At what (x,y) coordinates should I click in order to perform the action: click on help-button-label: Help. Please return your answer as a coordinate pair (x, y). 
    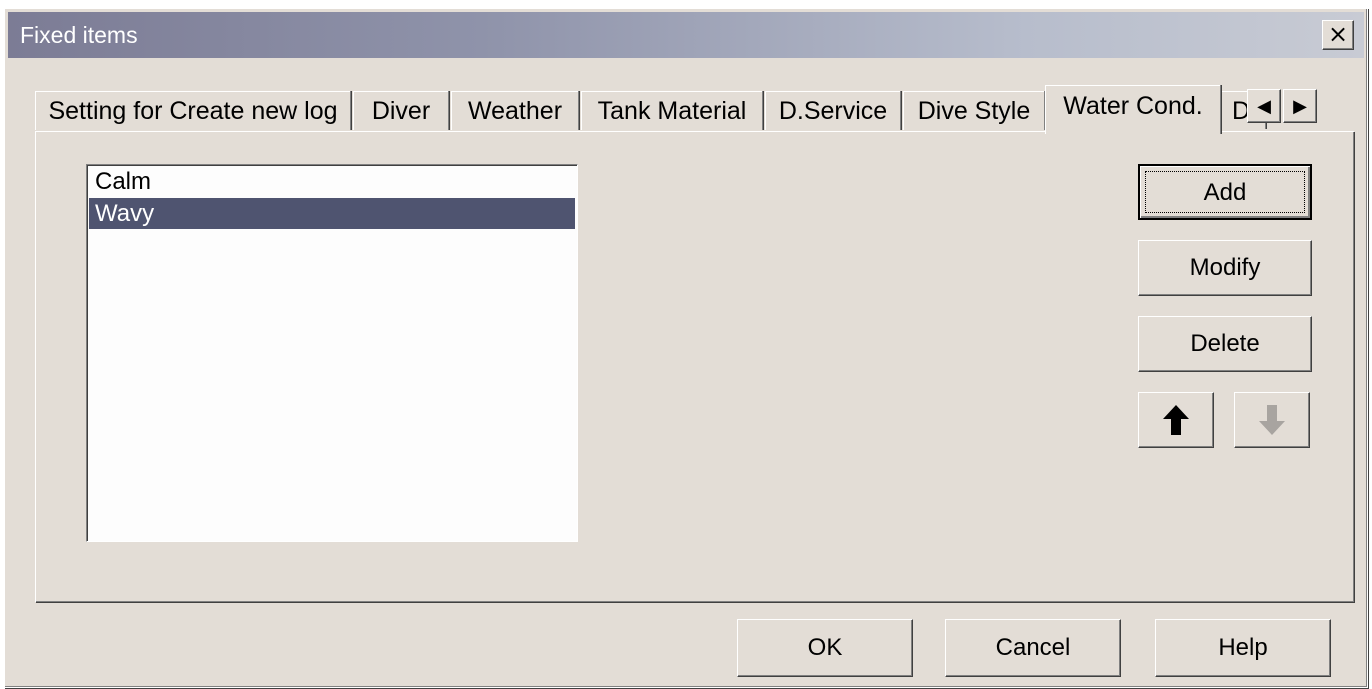
    Looking at the image, I should click on (1243, 647).